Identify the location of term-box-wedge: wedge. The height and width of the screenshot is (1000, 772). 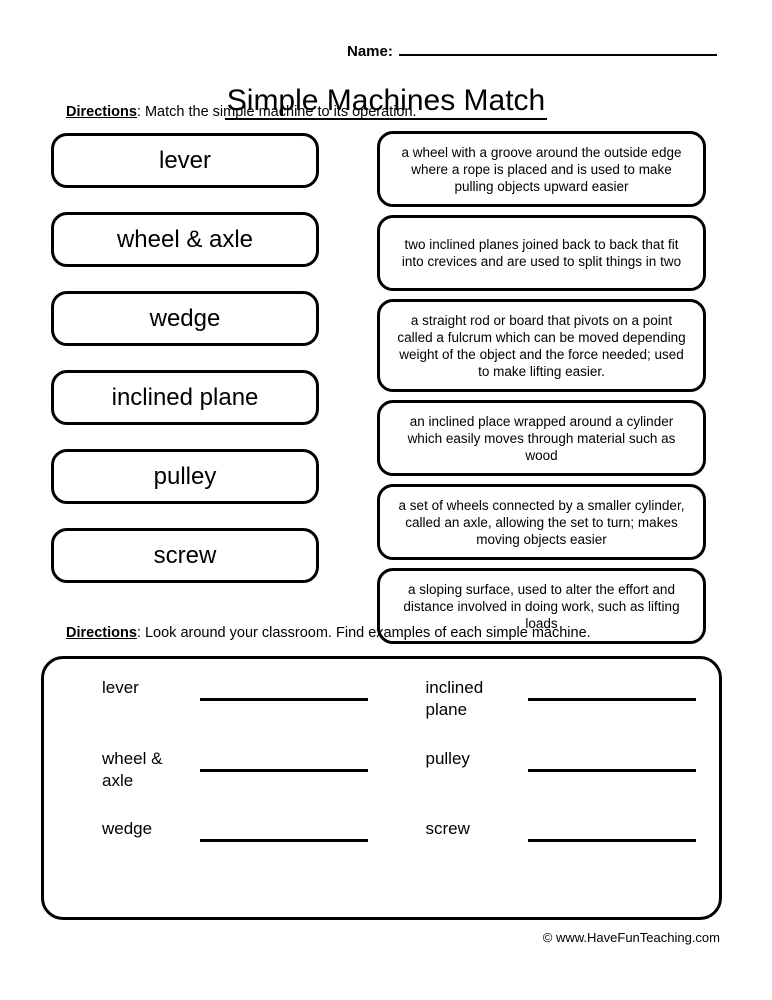
(185, 318).